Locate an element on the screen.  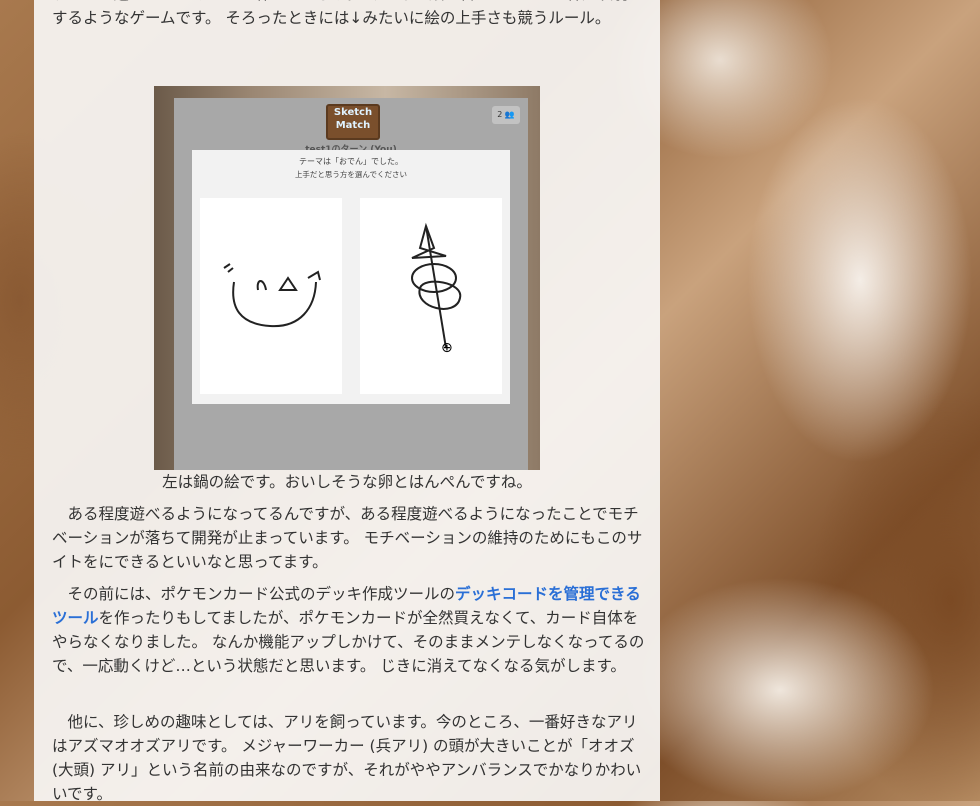
oden-skewer-drawing is located at coordinates (436, 285).